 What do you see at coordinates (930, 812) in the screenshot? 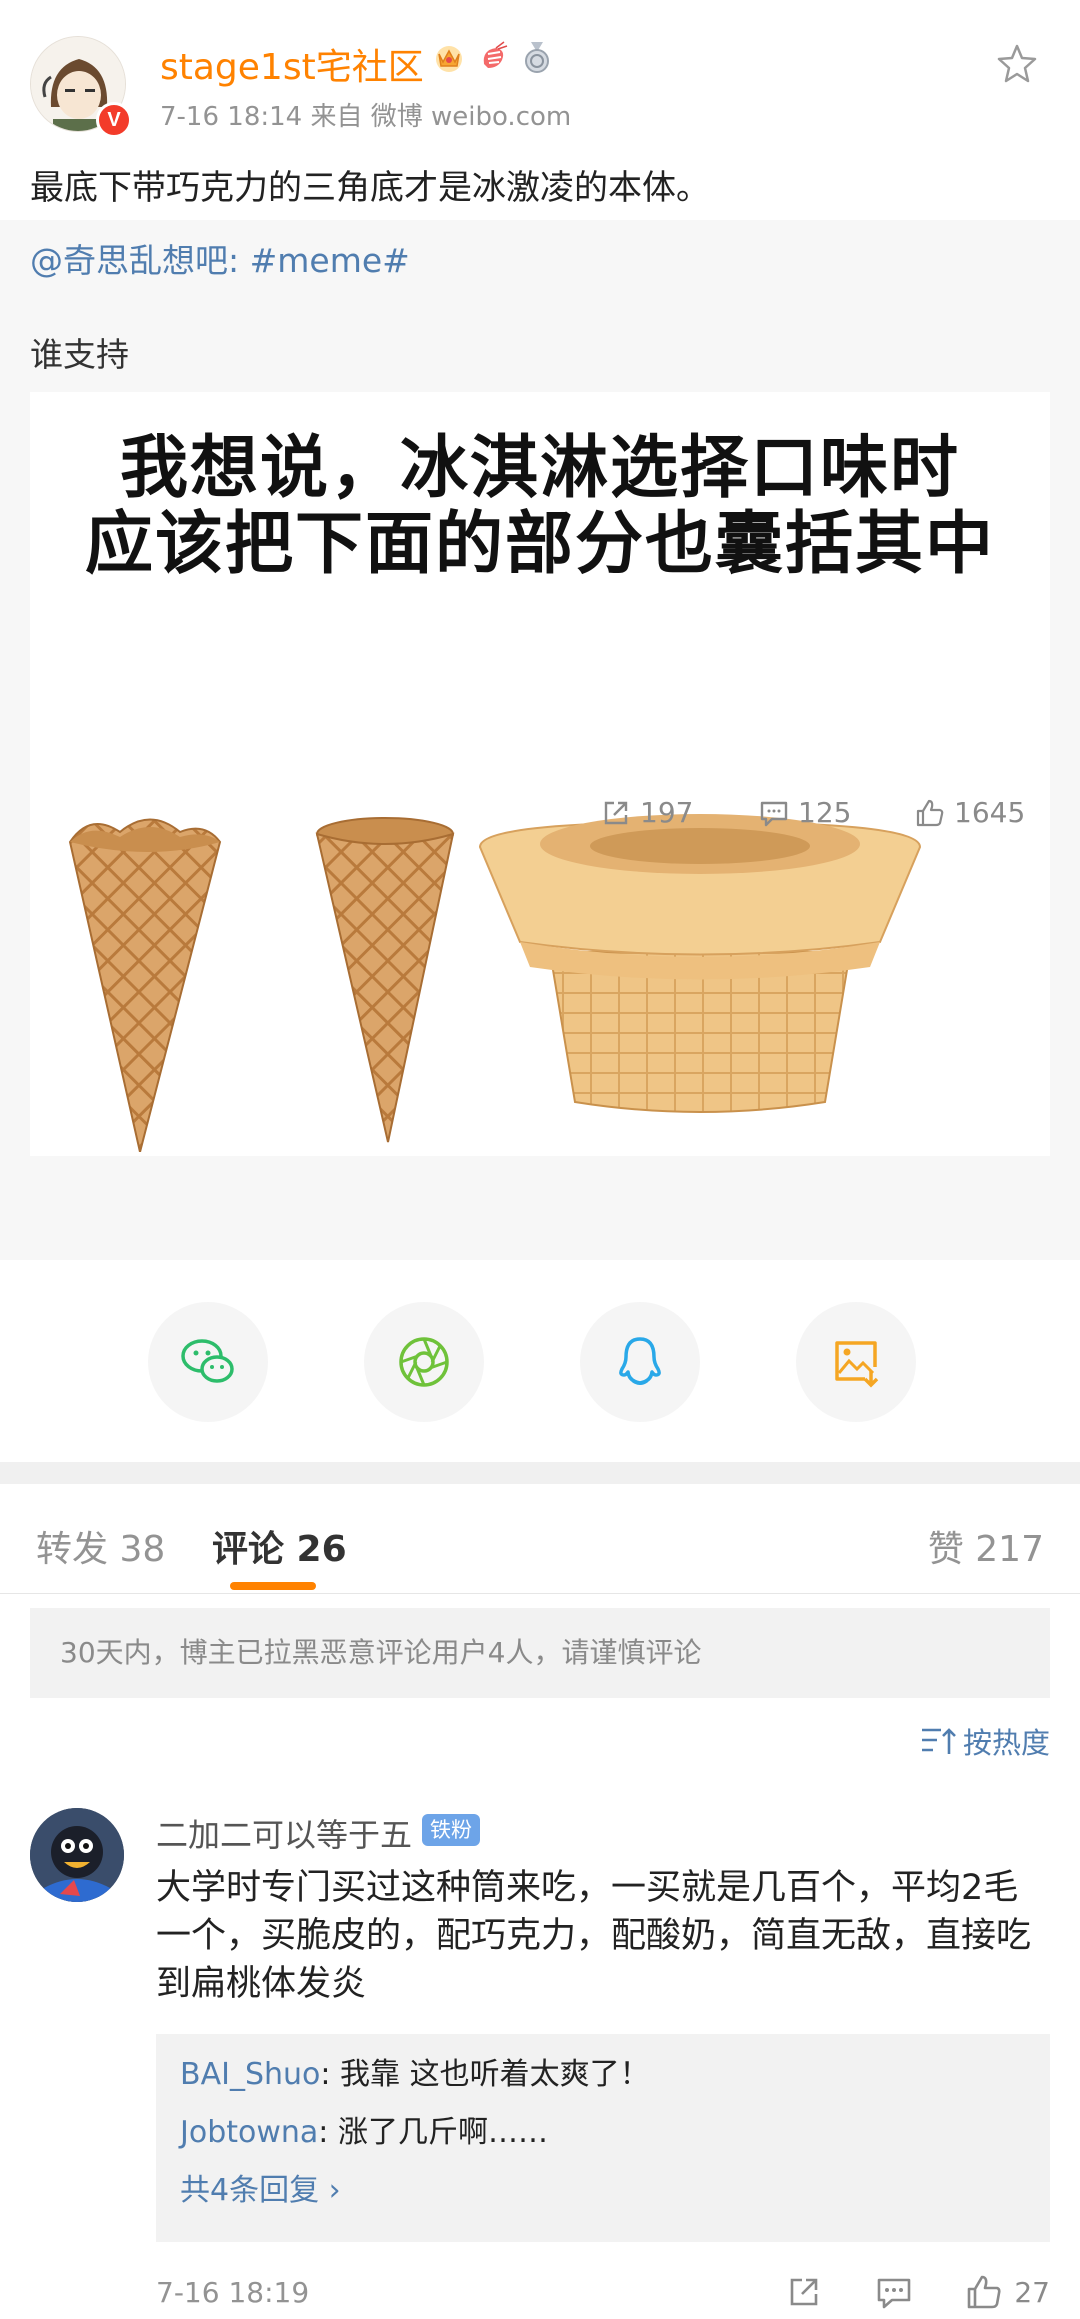
I see `thumbs-up-icon` at bounding box center [930, 812].